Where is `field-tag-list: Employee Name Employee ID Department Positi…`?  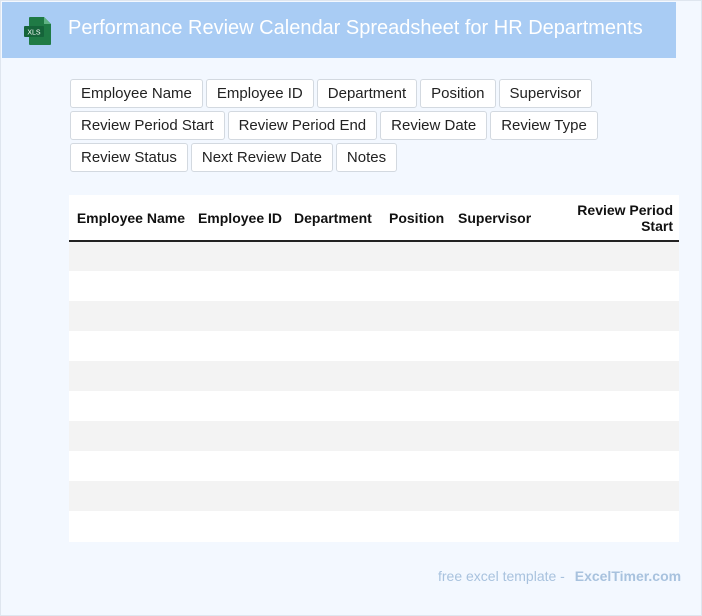
field-tag-list: Employee Name Employee ID Department Positi… is located at coordinates (385, 125).